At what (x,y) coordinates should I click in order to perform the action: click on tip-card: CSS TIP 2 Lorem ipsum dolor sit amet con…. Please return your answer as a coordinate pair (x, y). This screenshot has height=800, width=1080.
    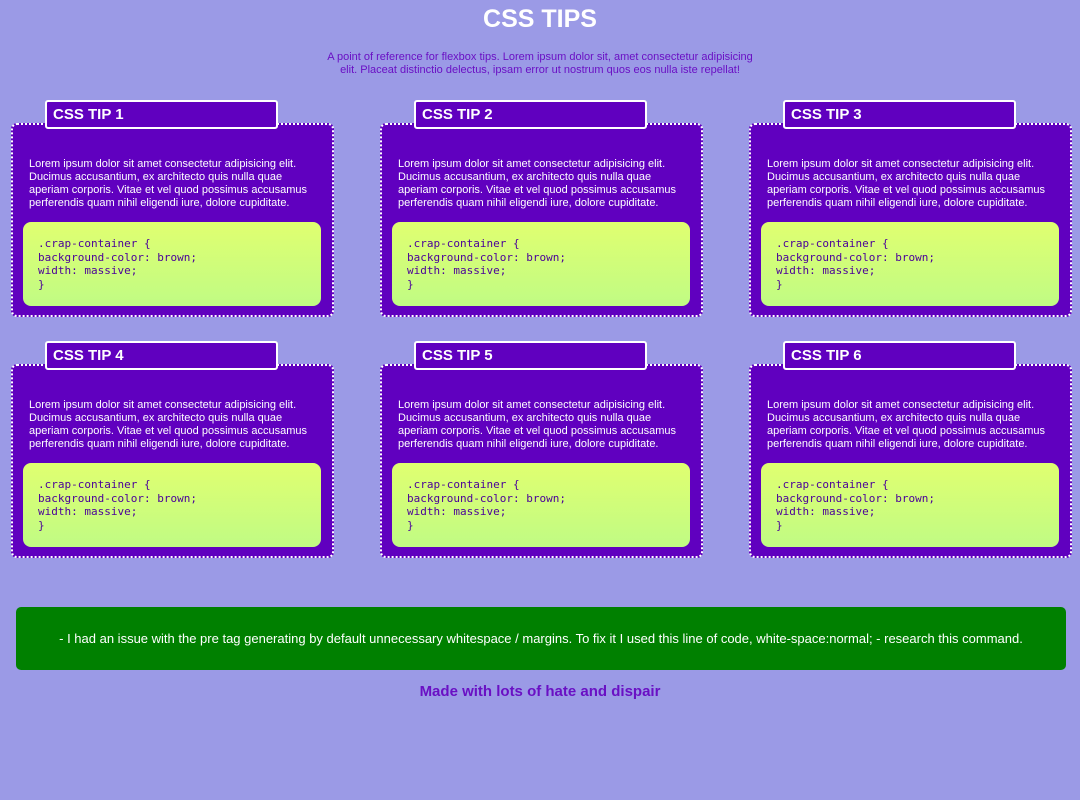
    Looking at the image, I should click on (541, 208).